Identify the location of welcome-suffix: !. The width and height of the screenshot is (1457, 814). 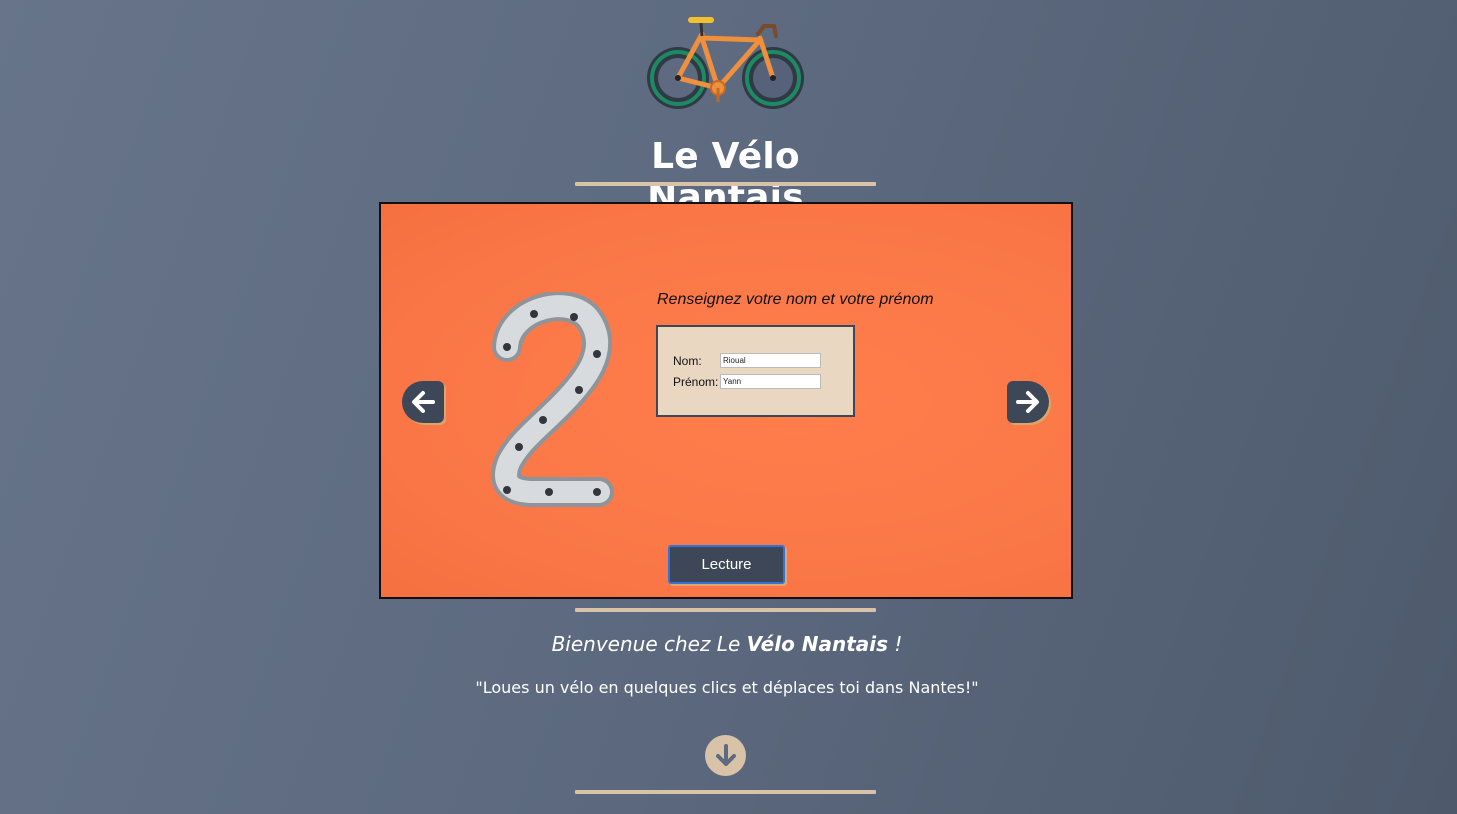
(895, 644).